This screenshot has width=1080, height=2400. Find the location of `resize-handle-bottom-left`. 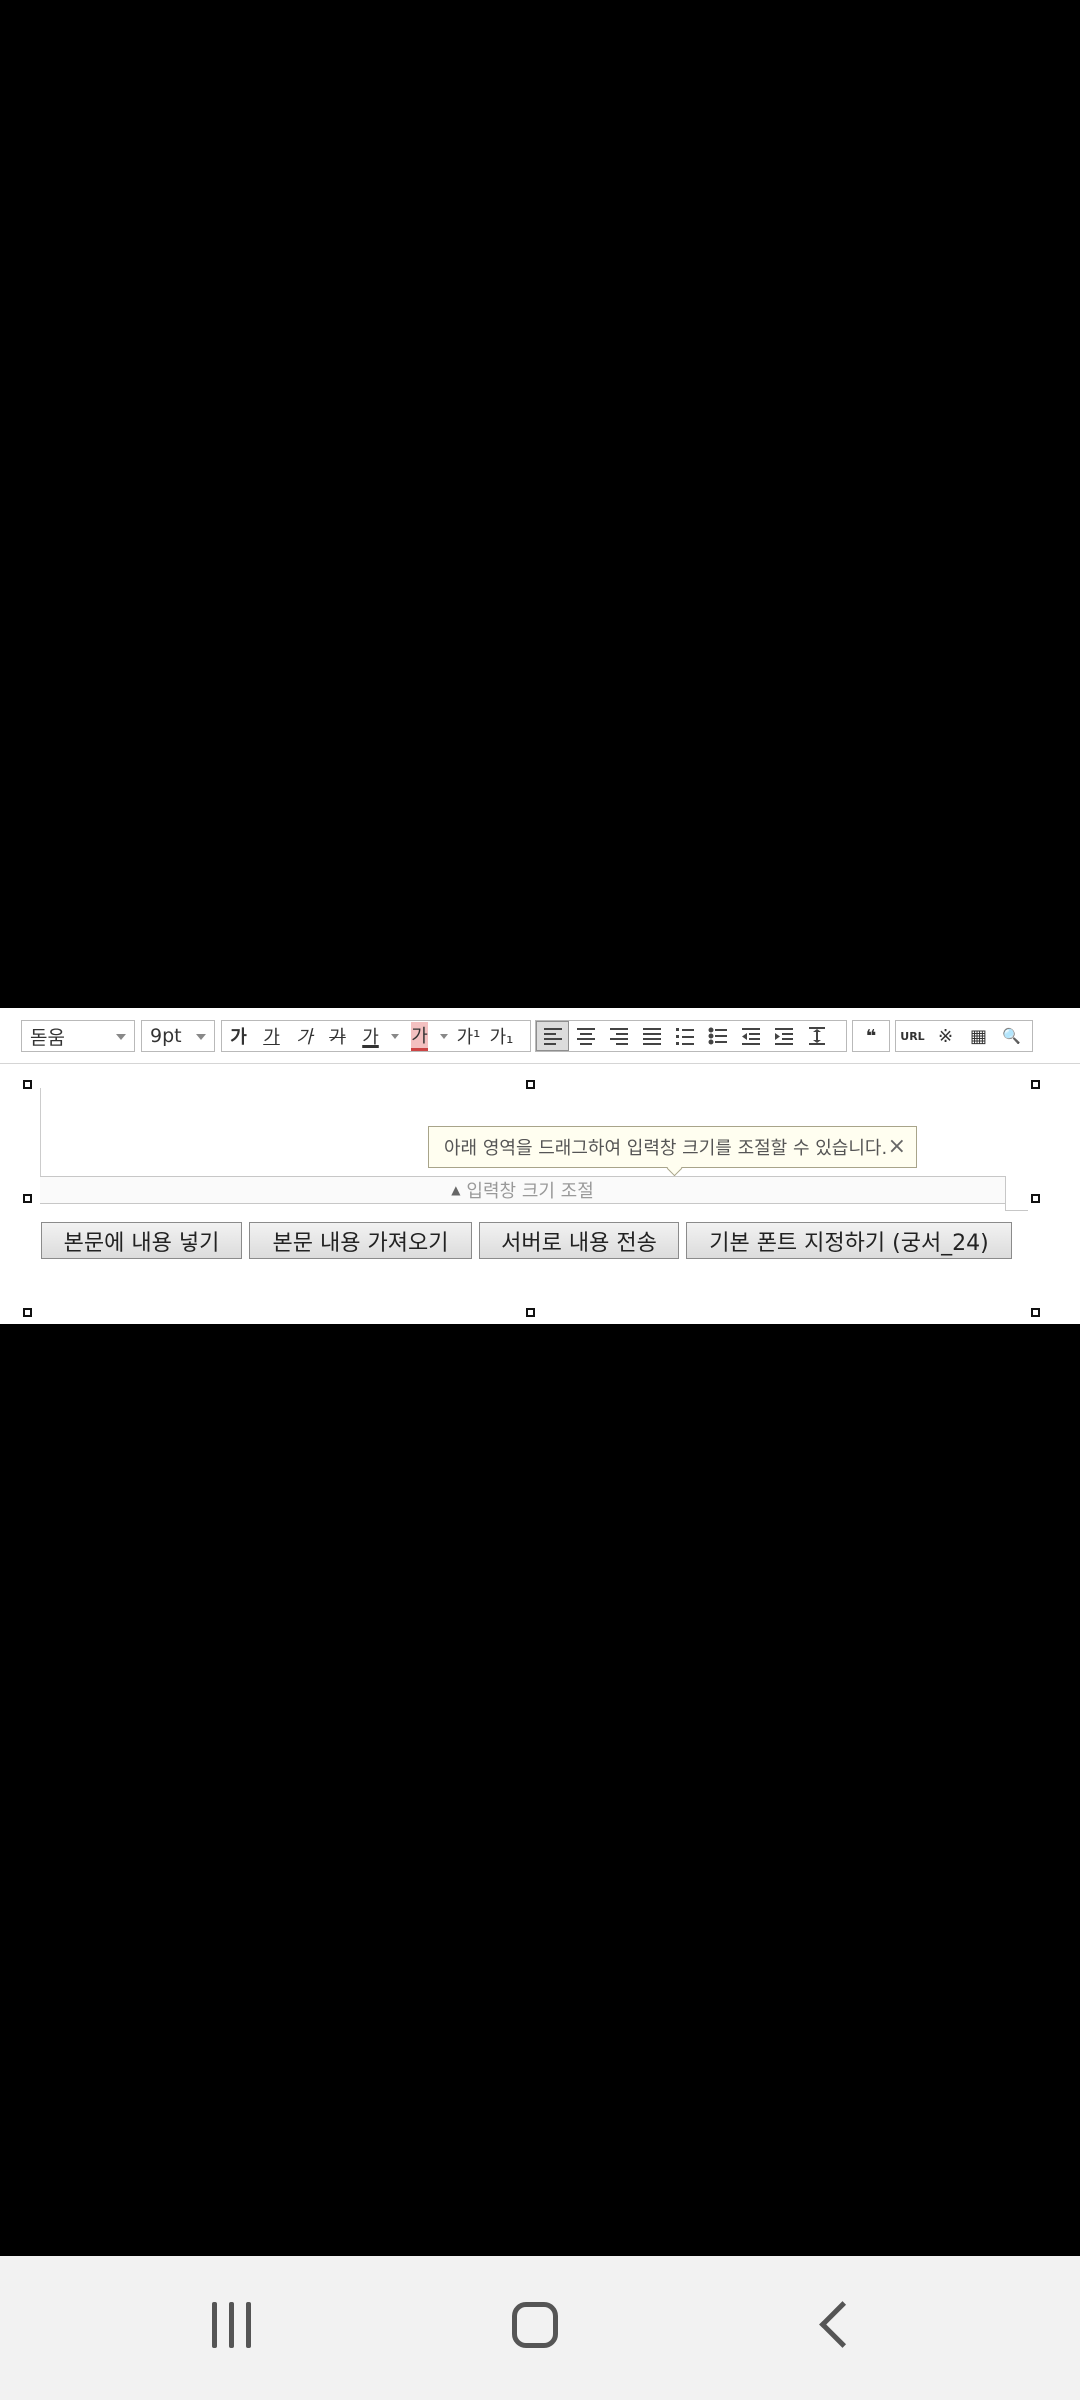

resize-handle-bottom-left is located at coordinates (27, 1312).